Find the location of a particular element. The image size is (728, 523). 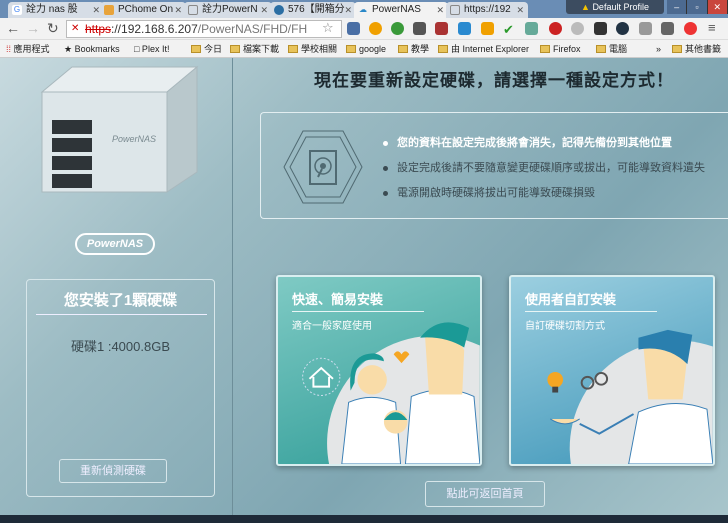

bookmark-label: 由 Internet Explorer is located at coordinates (490, 49).